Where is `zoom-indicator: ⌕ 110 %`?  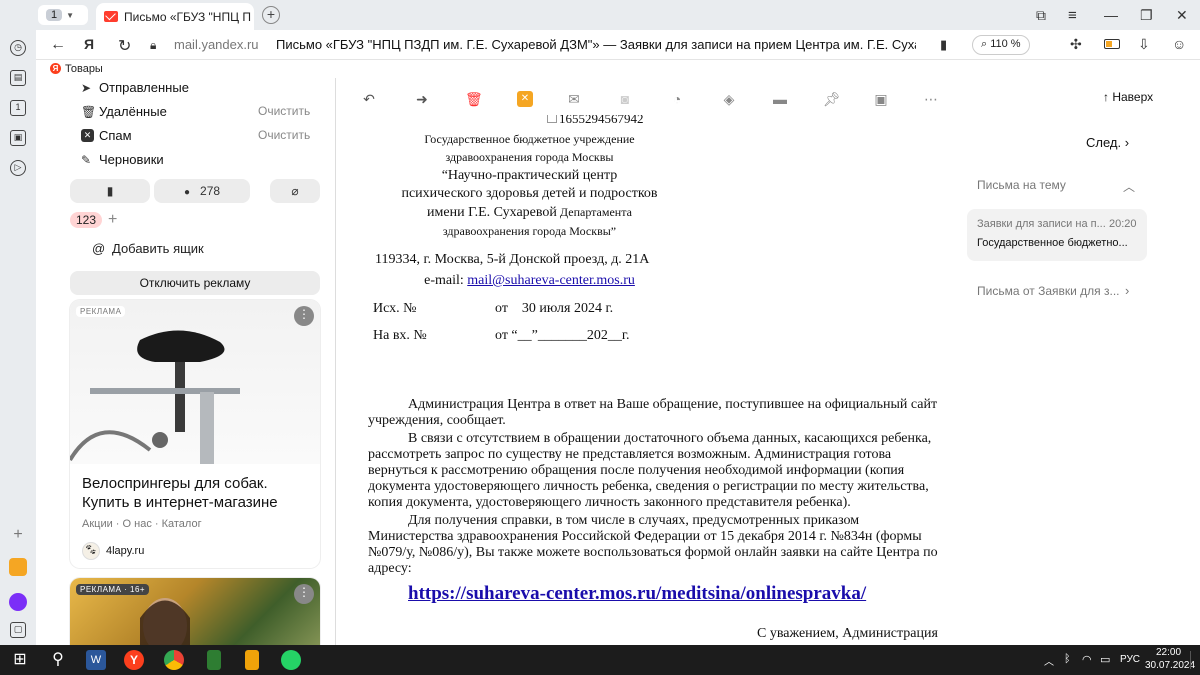 zoom-indicator: ⌕ 110 % is located at coordinates (1001, 45).